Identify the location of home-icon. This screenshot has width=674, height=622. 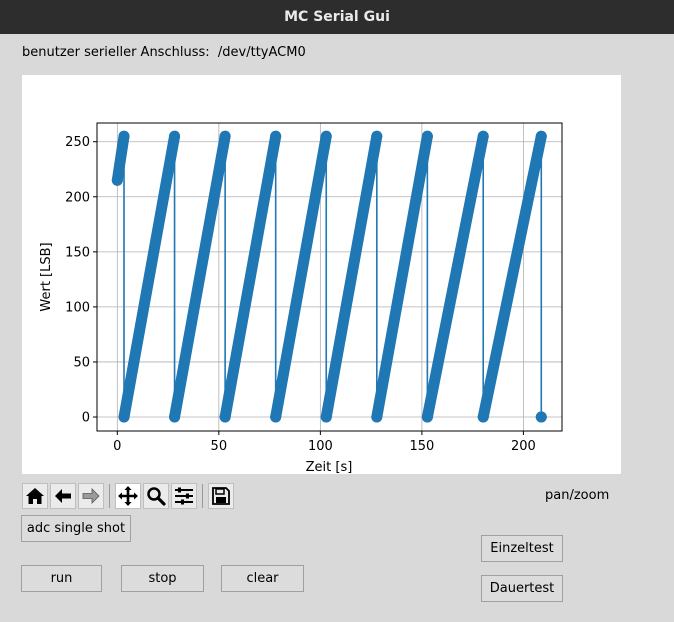
(35, 496).